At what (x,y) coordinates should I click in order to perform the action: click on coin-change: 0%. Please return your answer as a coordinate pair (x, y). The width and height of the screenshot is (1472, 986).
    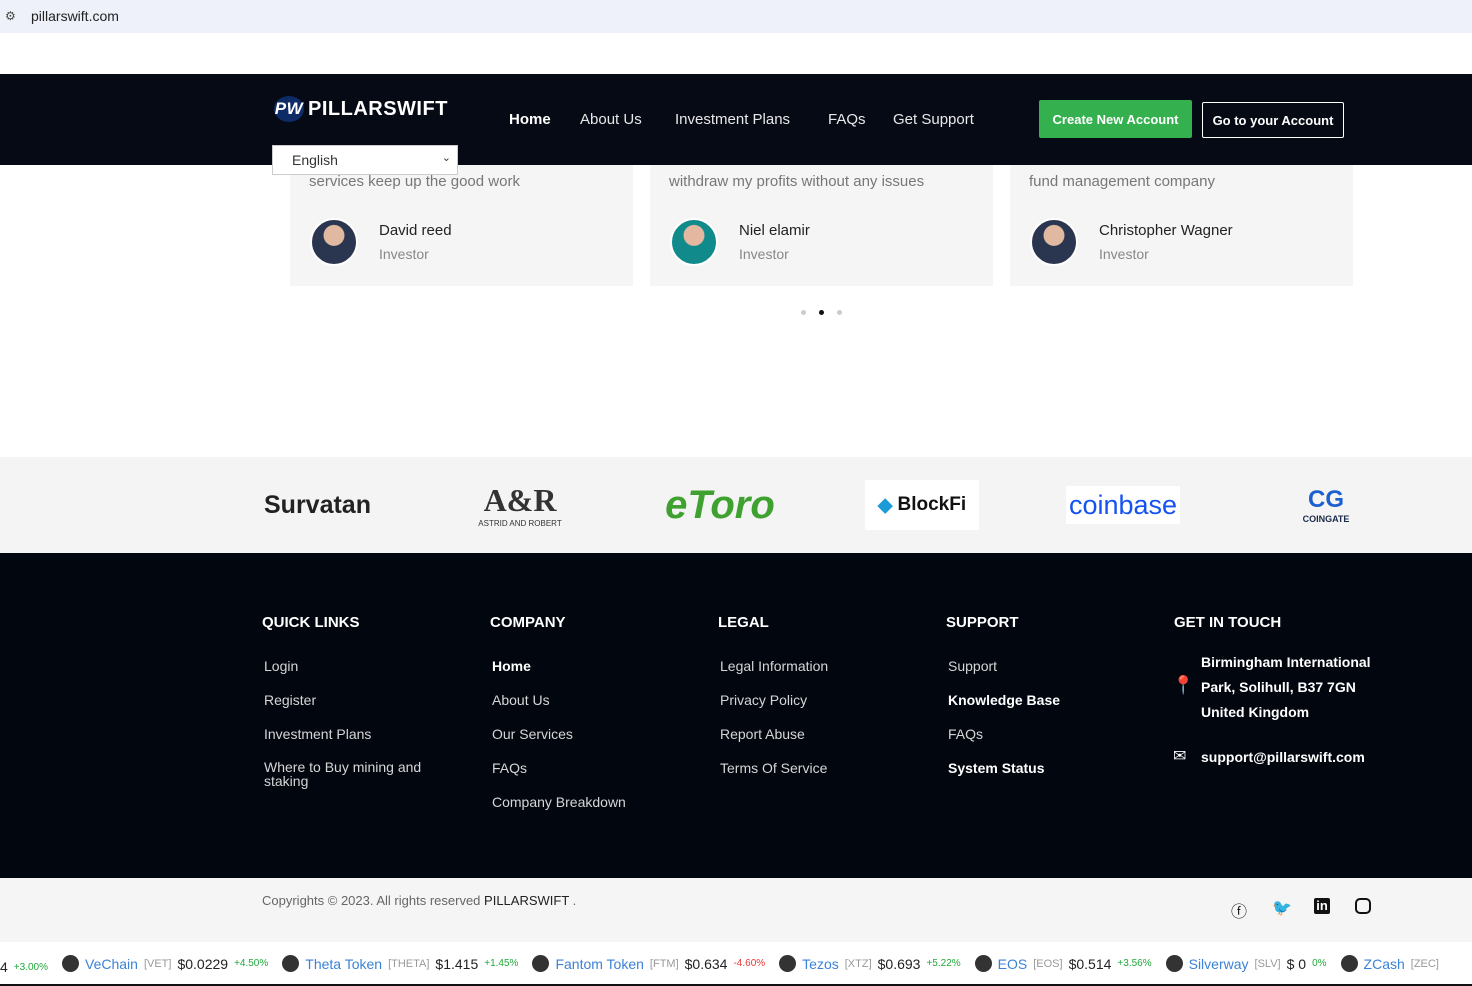
    Looking at the image, I should click on (1319, 963).